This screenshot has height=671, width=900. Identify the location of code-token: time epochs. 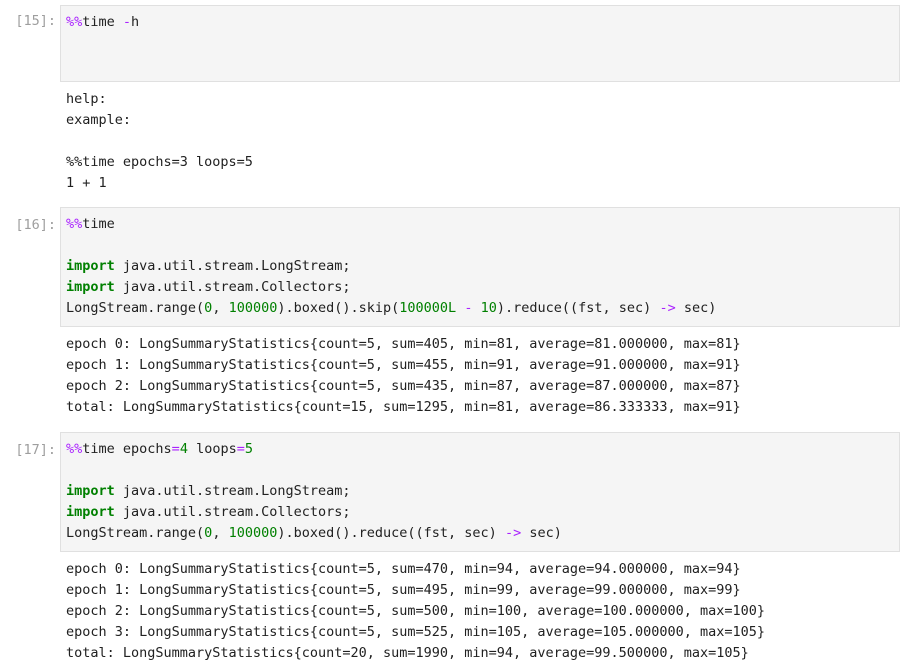
(127, 449).